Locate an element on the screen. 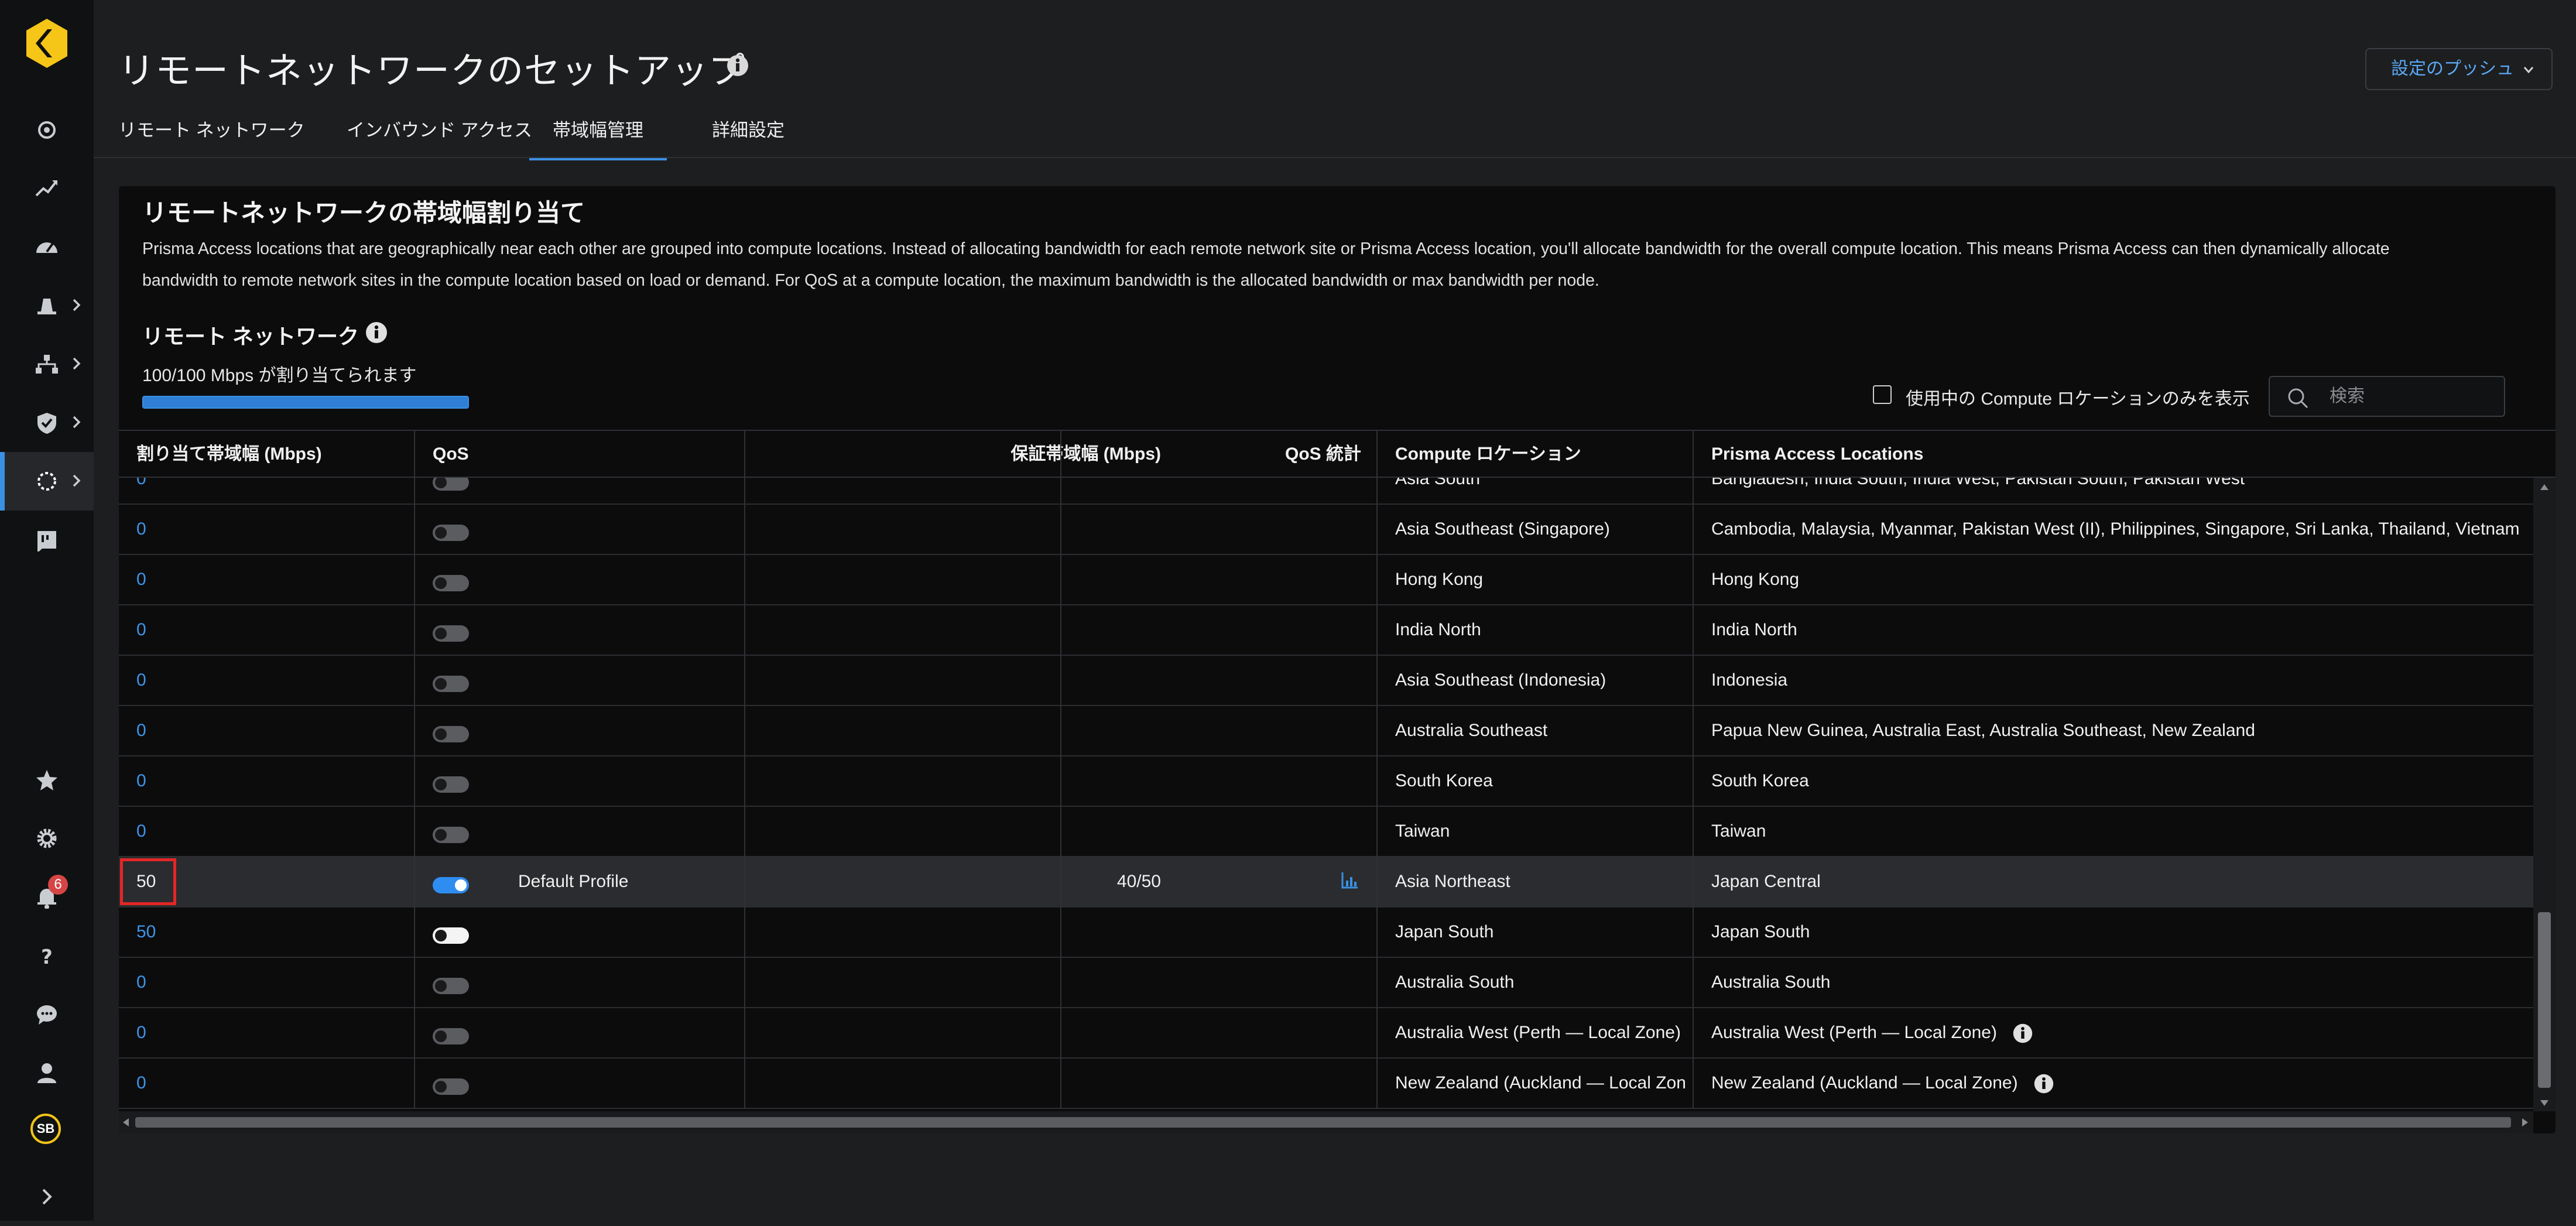 The height and width of the screenshot is (1226, 2576). col-header-compute-location: Compute ロケーション is located at coordinates (1488, 454).